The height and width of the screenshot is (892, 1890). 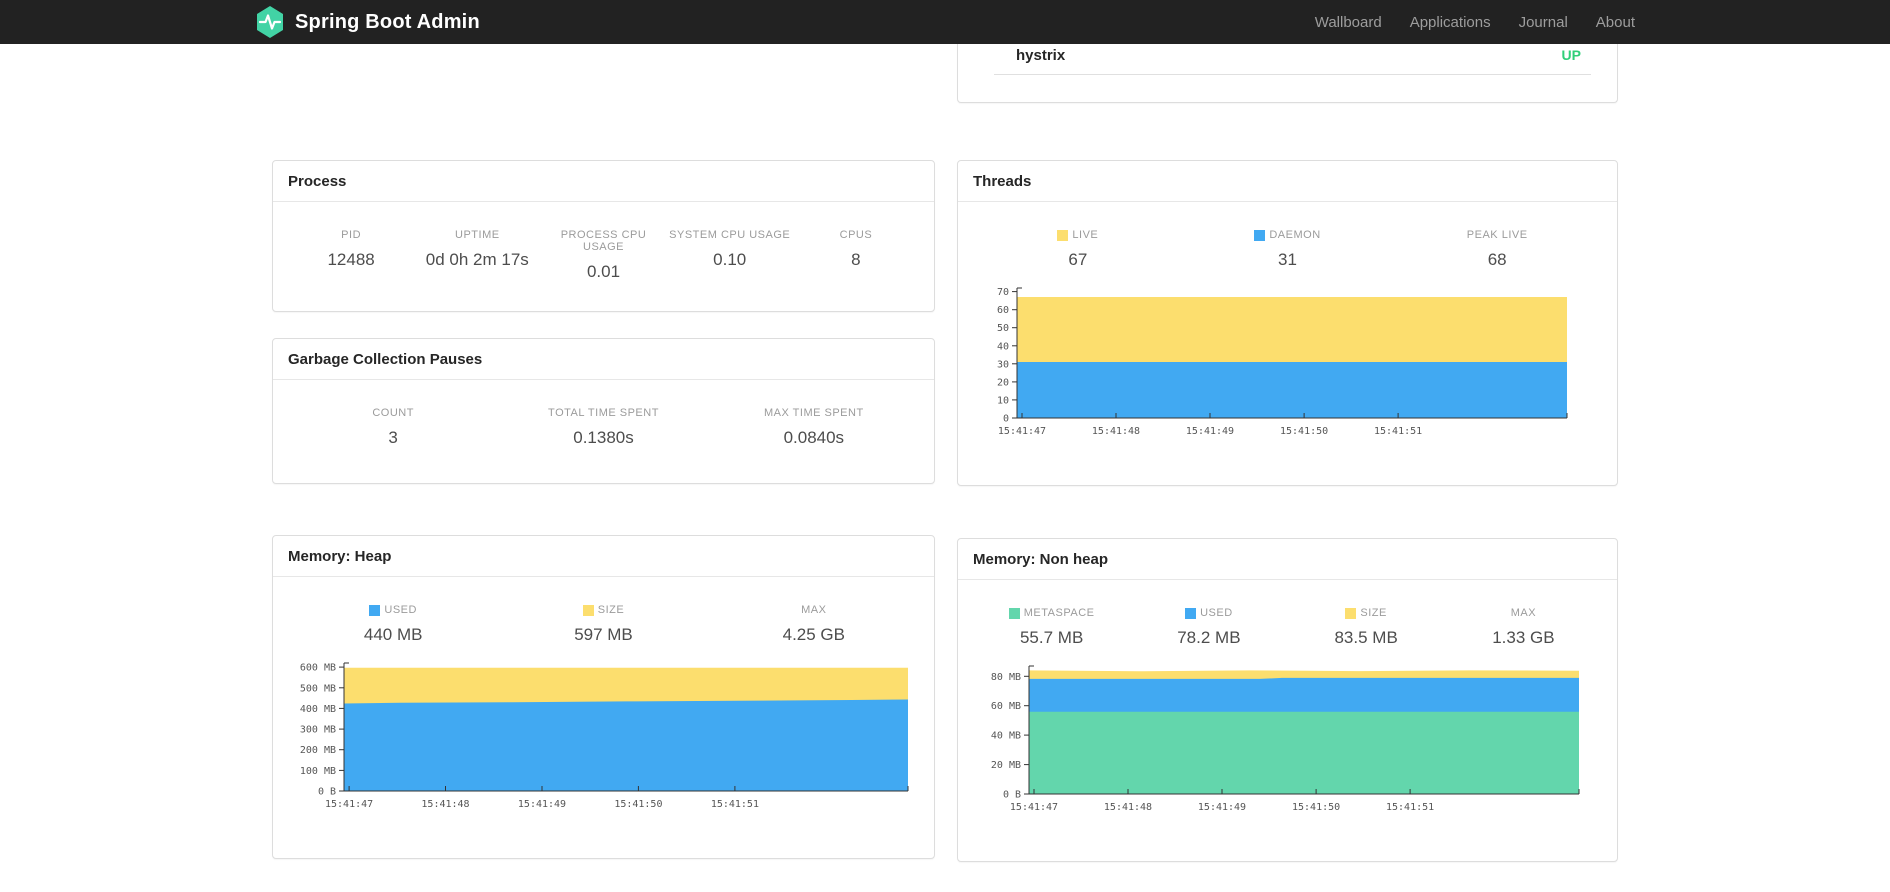 What do you see at coordinates (1006, 677) in the screenshot?
I see `svg-text: 80 MB` at bounding box center [1006, 677].